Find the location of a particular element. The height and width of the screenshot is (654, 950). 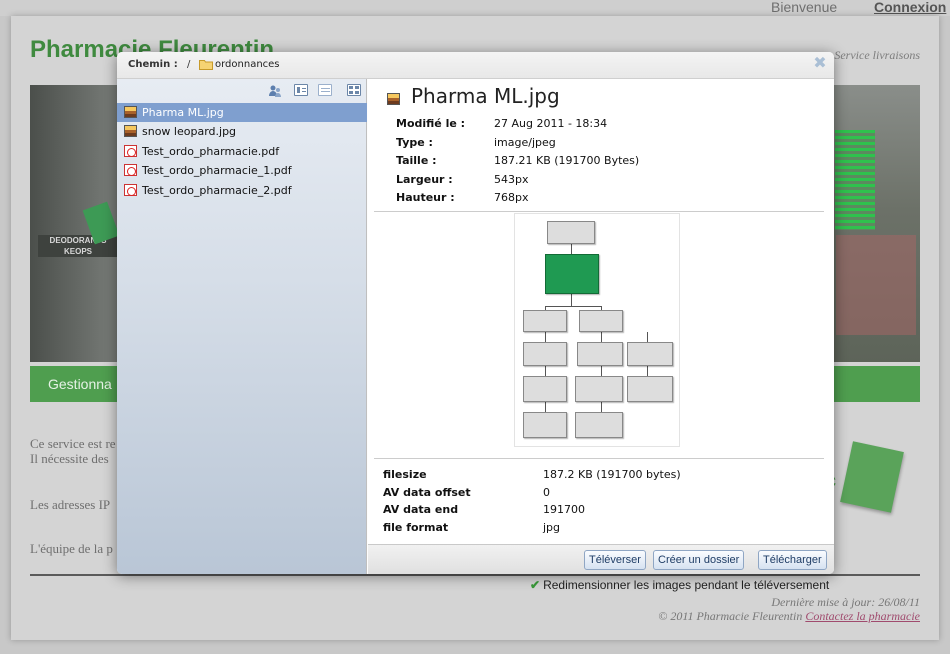

info-value: 187.21 KB (191700 Bytes) is located at coordinates (567, 160).